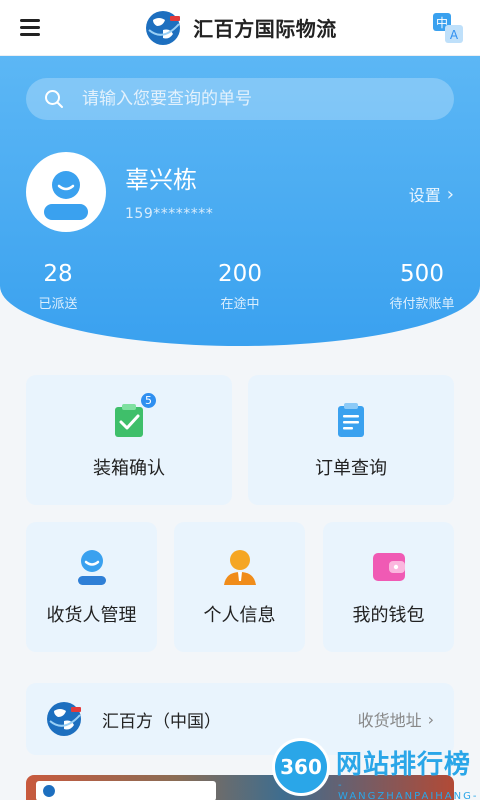  What do you see at coordinates (424, 195) in the screenshot?
I see `settings-label: 设置` at bounding box center [424, 195].